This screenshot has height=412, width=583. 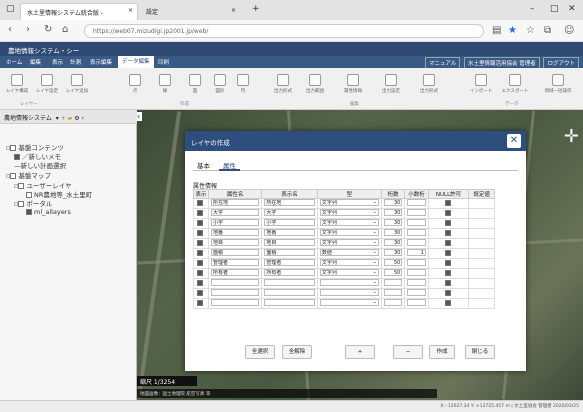 What do you see at coordinates (360, 352) in the screenshot?
I see `add-row-button: +` at bounding box center [360, 352].